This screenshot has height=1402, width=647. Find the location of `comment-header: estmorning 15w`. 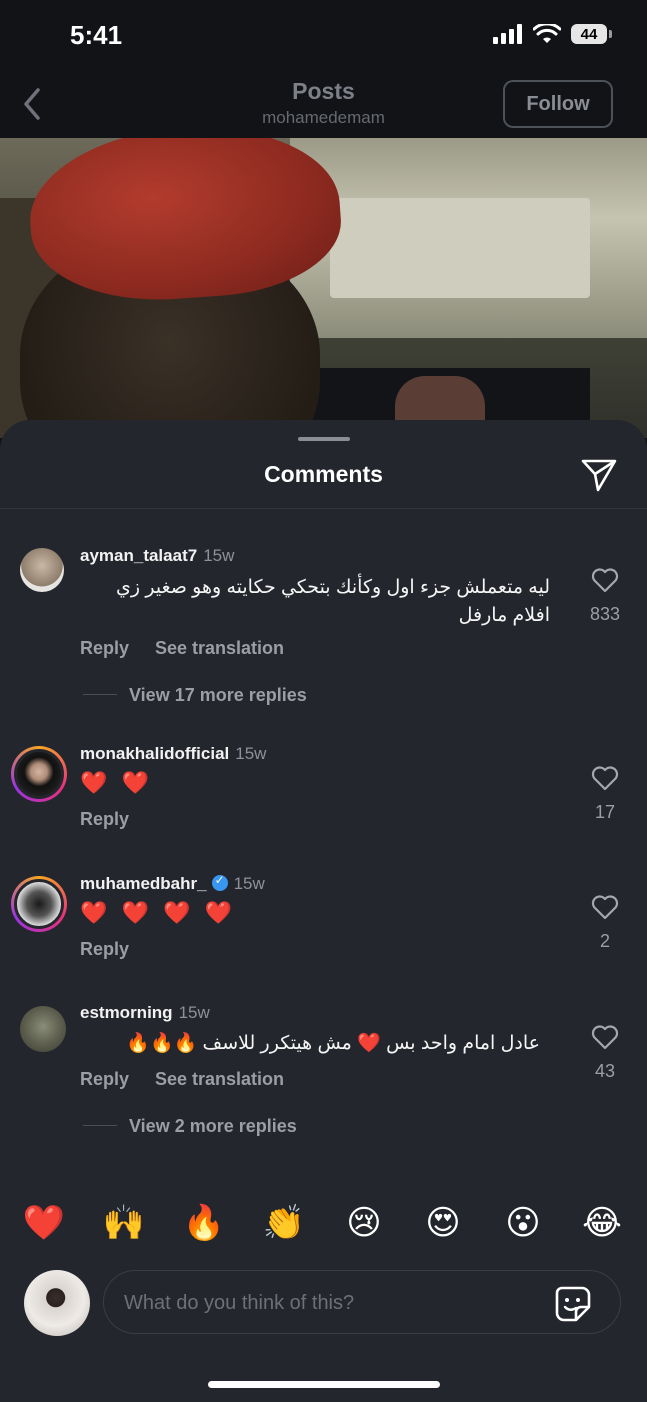

comment-header: estmorning 15w is located at coordinates (145, 1013).